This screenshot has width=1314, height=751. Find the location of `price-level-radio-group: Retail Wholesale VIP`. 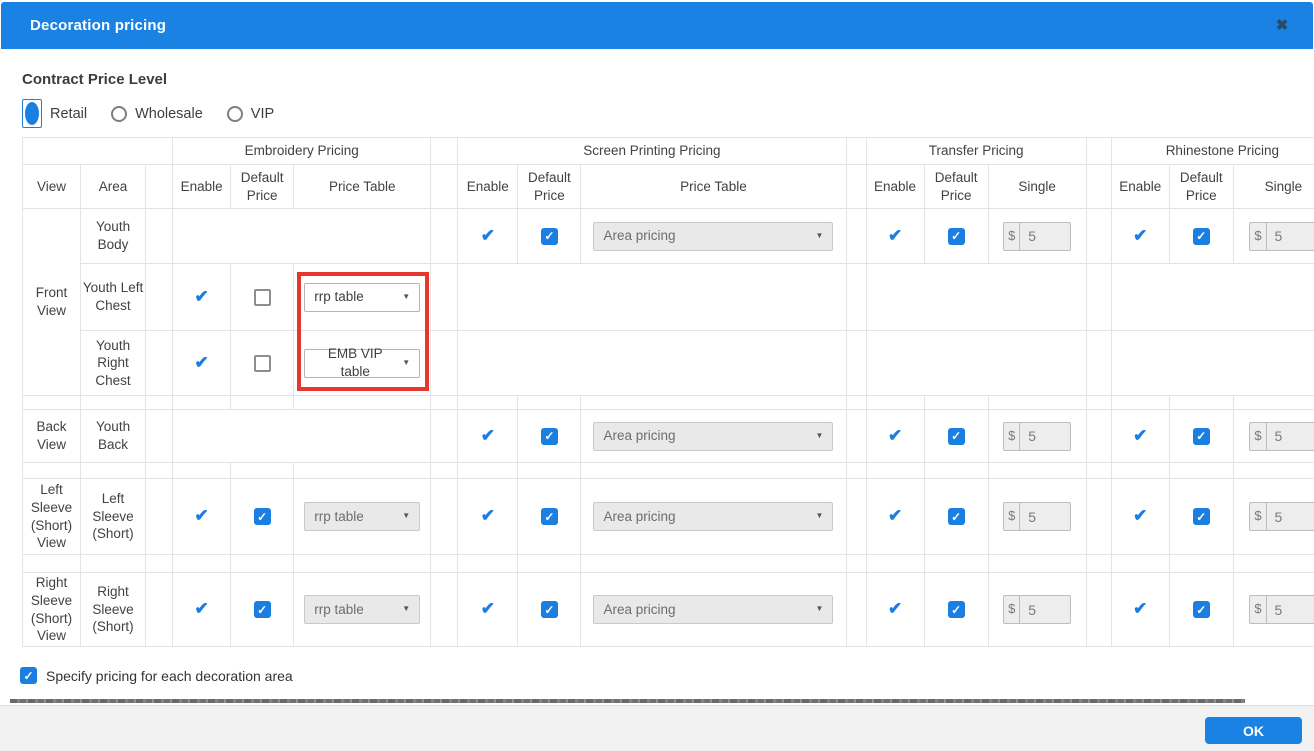

price-level-radio-group: Retail Wholesale VIP is located at coordinates (148, 113).